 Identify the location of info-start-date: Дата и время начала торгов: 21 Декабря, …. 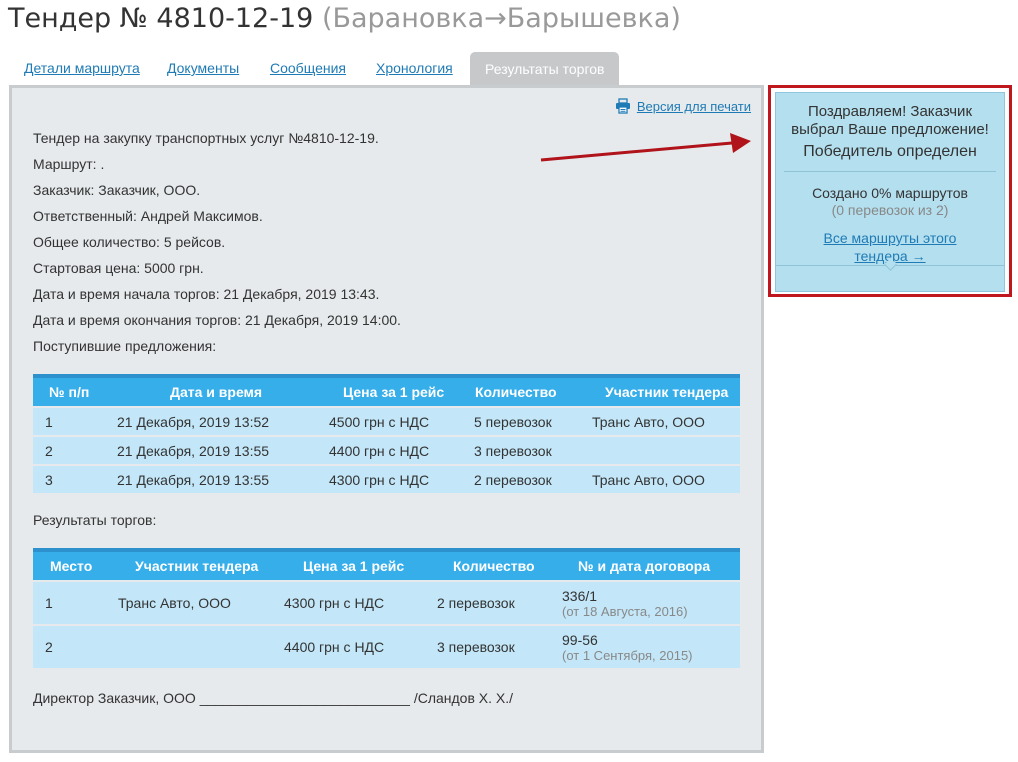
(206, 294).